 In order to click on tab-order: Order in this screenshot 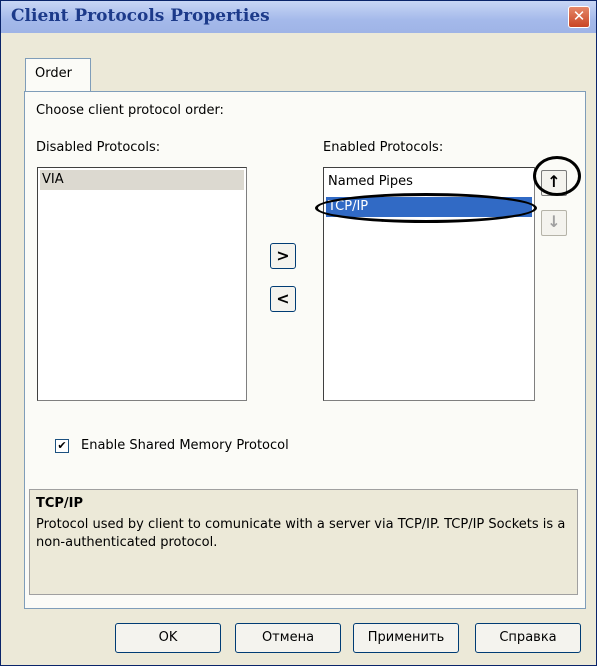, I will do `click(58, 75)`.